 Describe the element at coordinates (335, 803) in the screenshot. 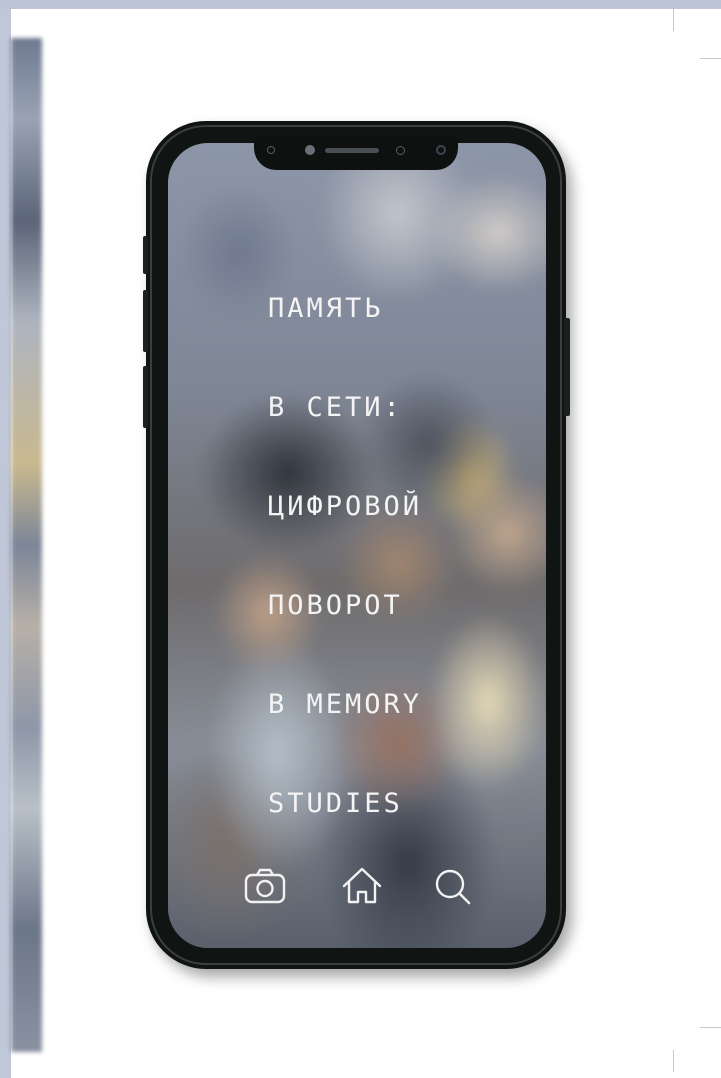

I see `title-line: STUDIES` at that location.